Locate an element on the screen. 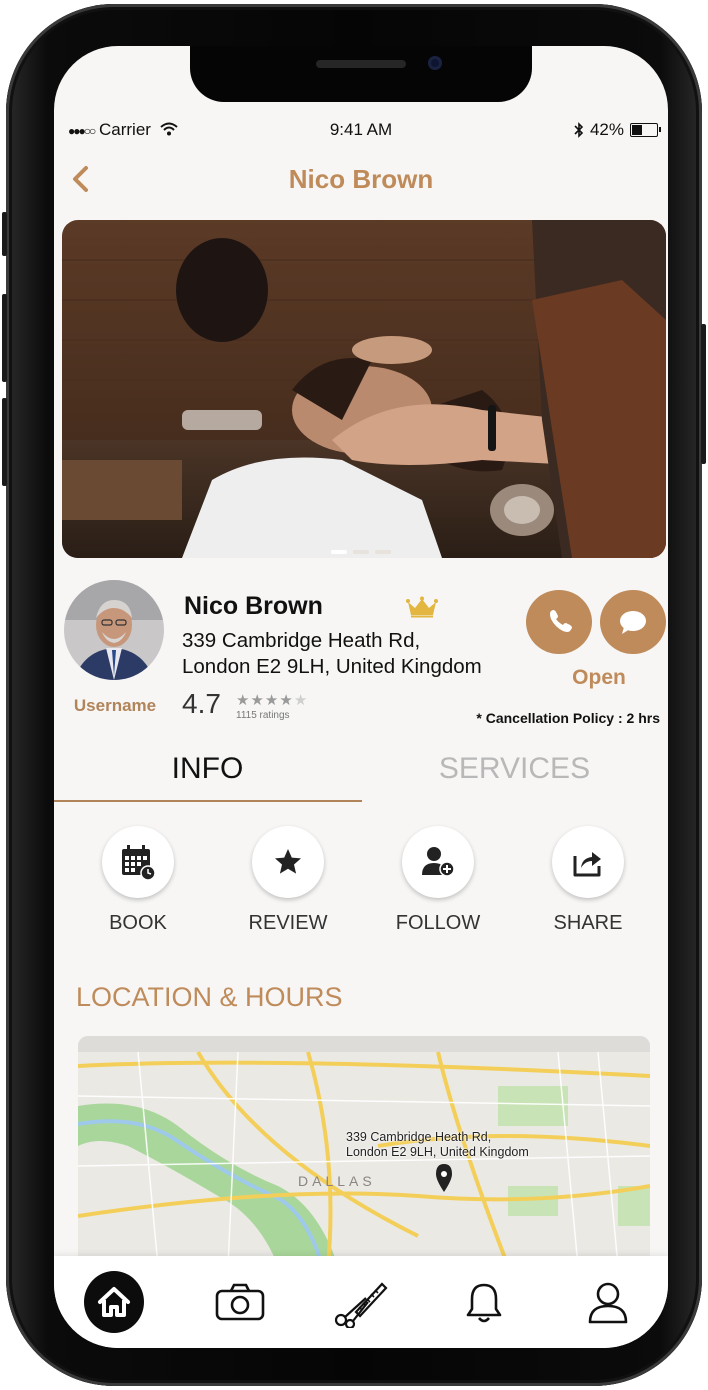  map-label-line-2: London E2 9LH, United Kingdom is located at coordinates (437, 1152).